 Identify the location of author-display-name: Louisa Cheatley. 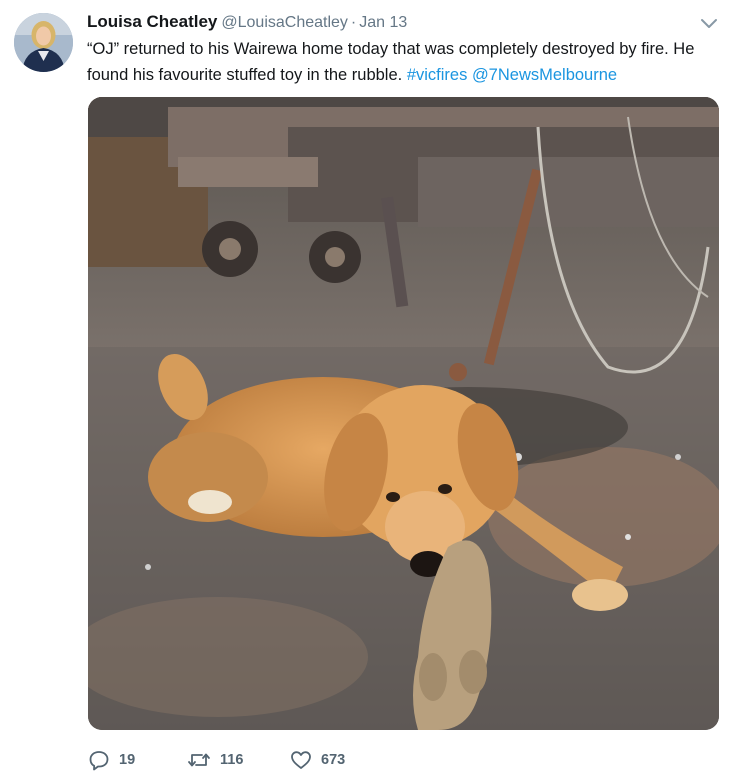
(152, 21).